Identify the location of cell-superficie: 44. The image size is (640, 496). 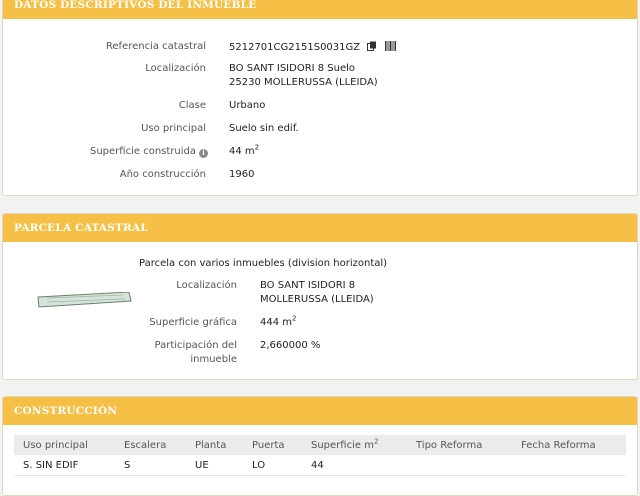
(354, 465).